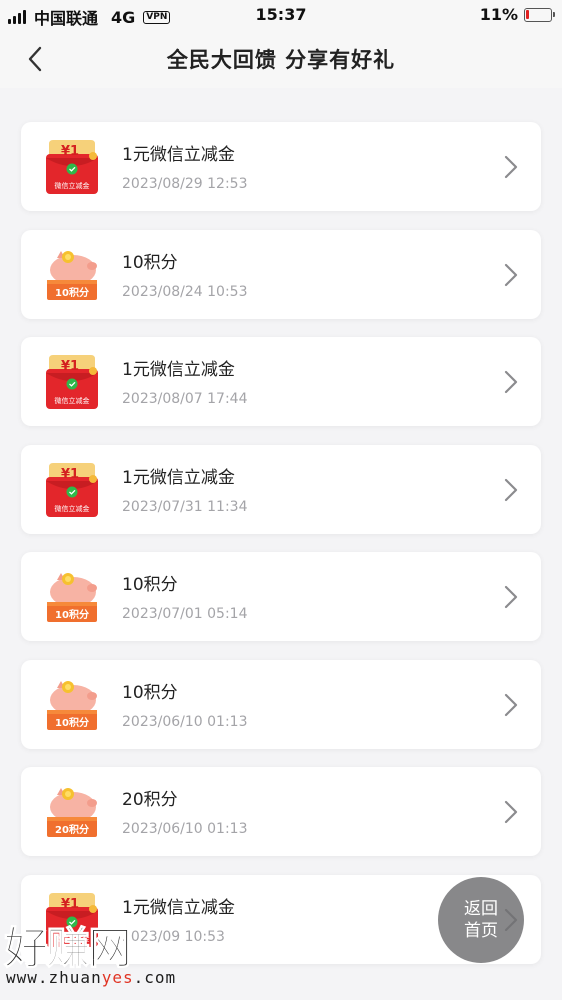 This screenshot has width=562, height=1000. I want to click on watermark-brand: 好赚网, so click(68, 949).